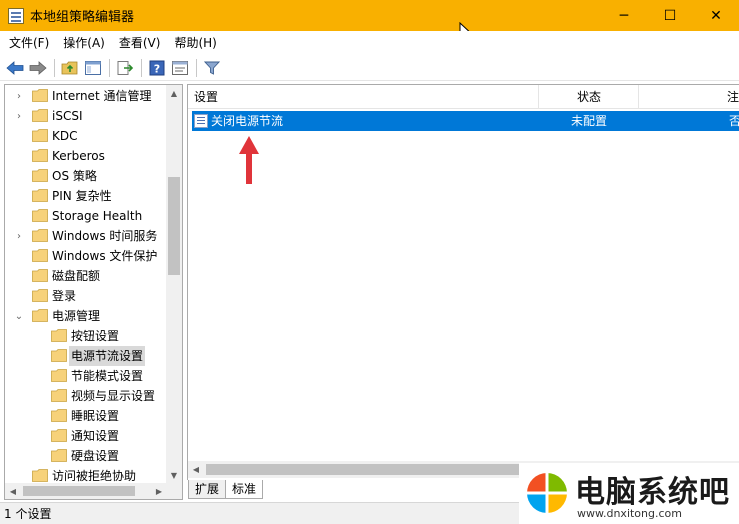 This screenshot has height=524, width=739. What do you see at coordinates (95, 456) in the screenshot?
I see `tree-item-label: 硬盘设置` at bounding box center [95, 456].